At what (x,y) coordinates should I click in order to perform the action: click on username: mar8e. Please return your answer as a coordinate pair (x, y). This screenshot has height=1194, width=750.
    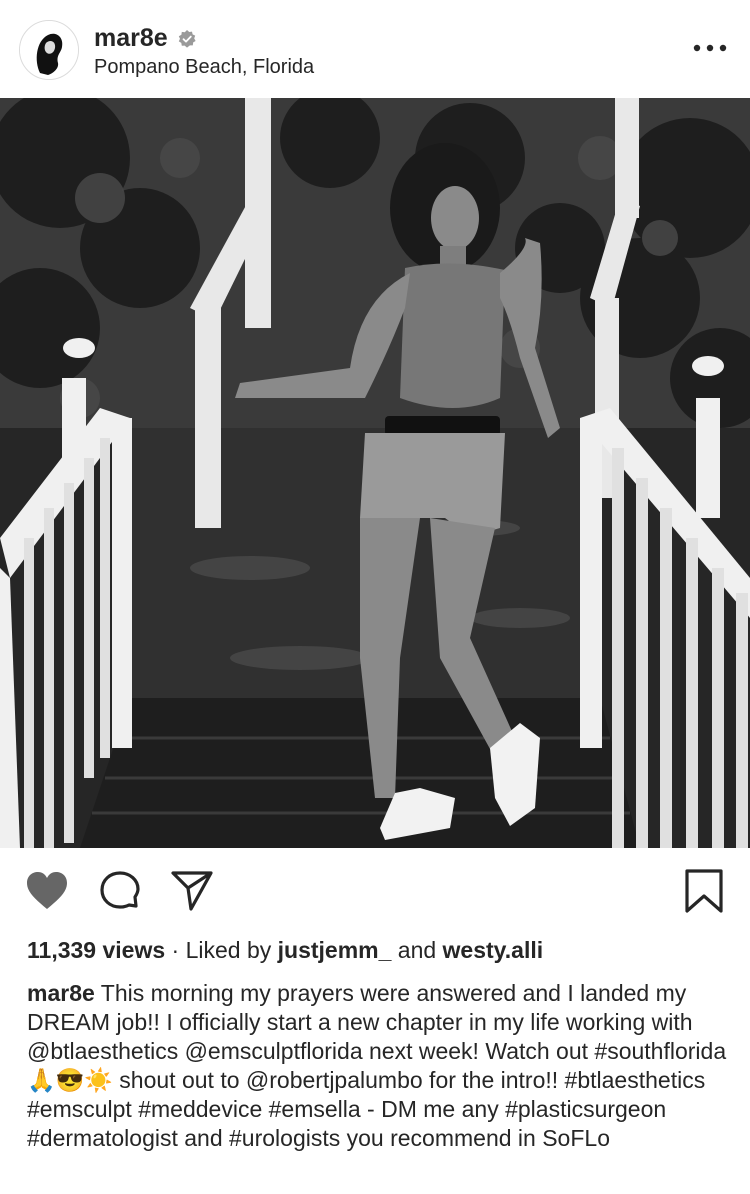
    Looking at the image, I should click on (131, 38).